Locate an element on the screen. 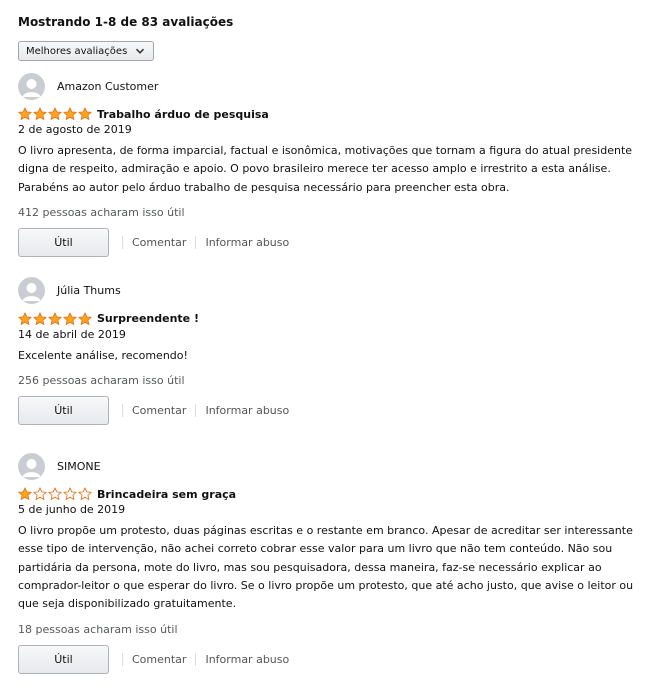 The height and width of the screenshot is (699, 654). chevron-down-icon is located at coordinates (140, 51).